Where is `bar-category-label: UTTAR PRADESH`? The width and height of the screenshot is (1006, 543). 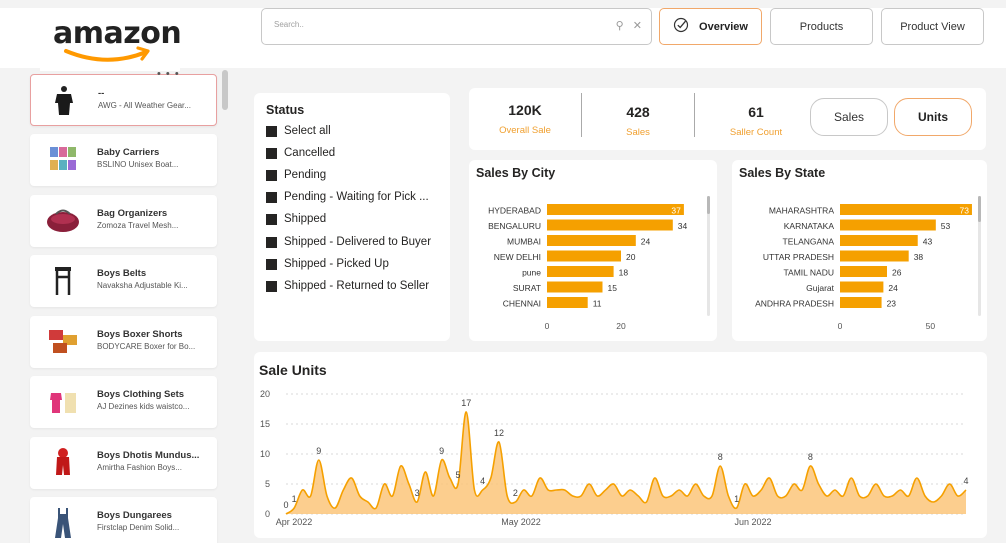 bar-category-label: UTTAR PRADESH is located at coordinates (798, 257).